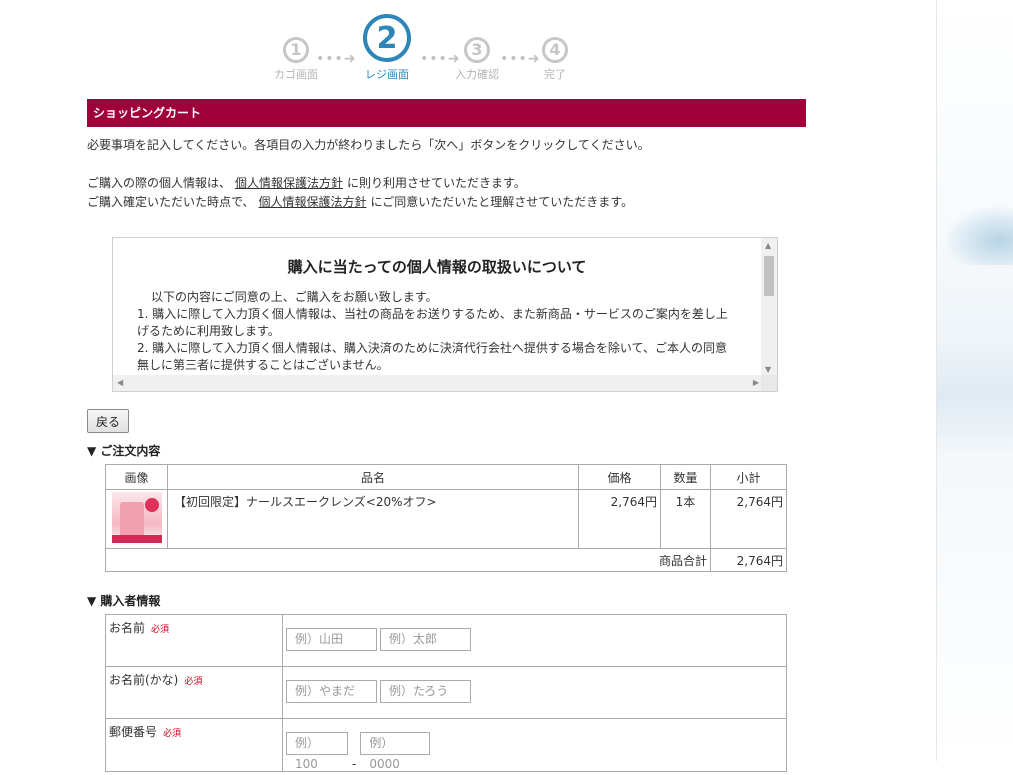 The image size is (1013, 775). What do you see at coordinates (555, 74) in the screenshot?
I see `step-label: 完了` at bounding box center [555, 74].